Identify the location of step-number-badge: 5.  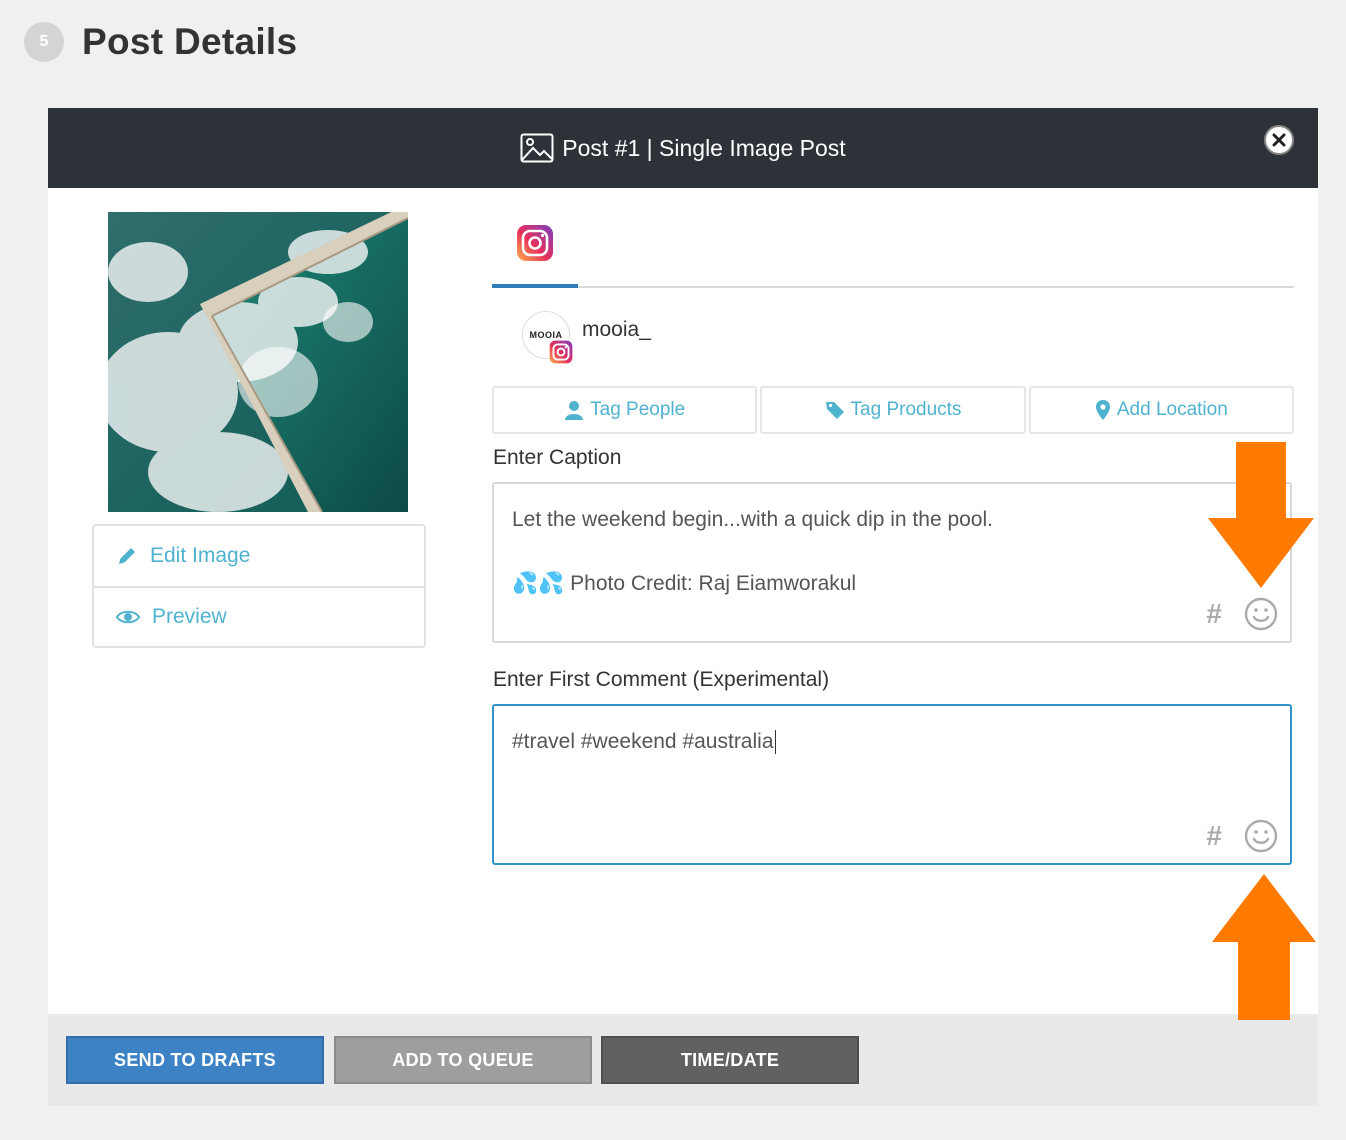
(44, 42).